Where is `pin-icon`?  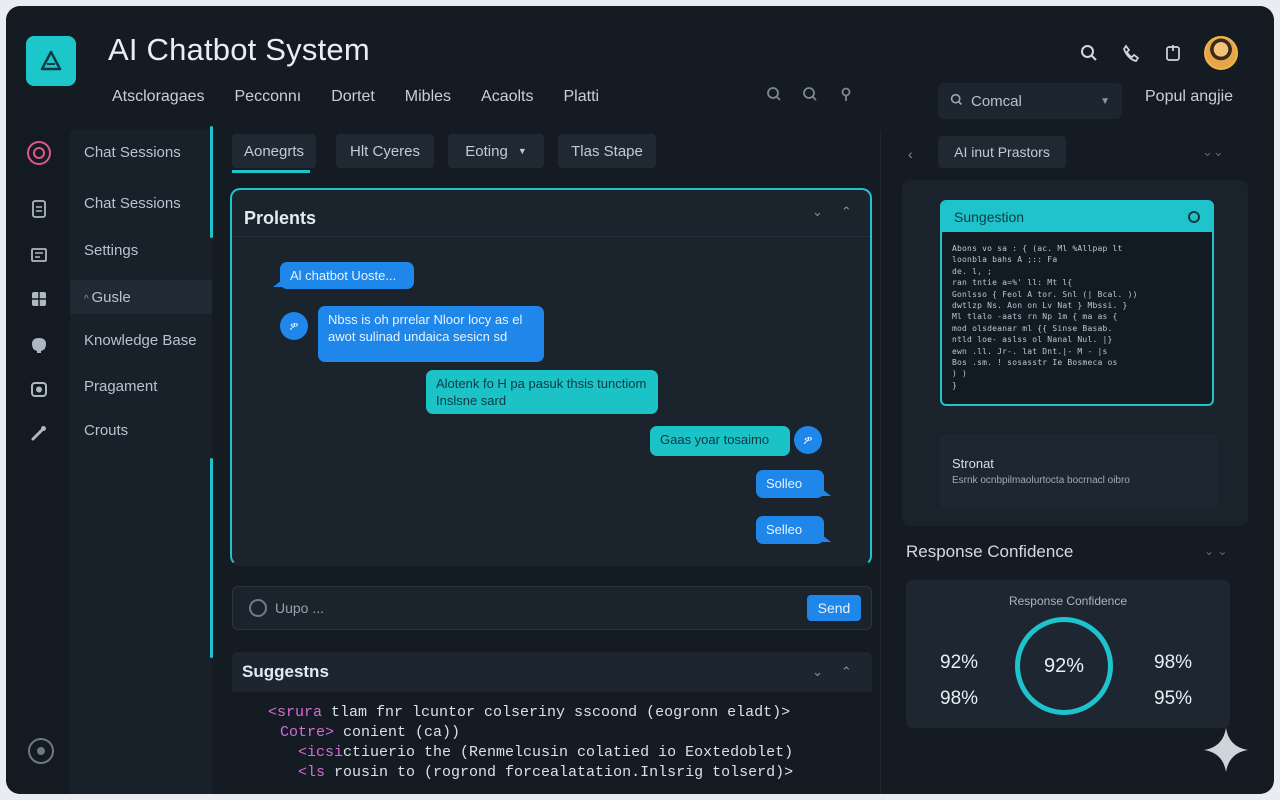 pin-icon is located at coordinates (846, 96).